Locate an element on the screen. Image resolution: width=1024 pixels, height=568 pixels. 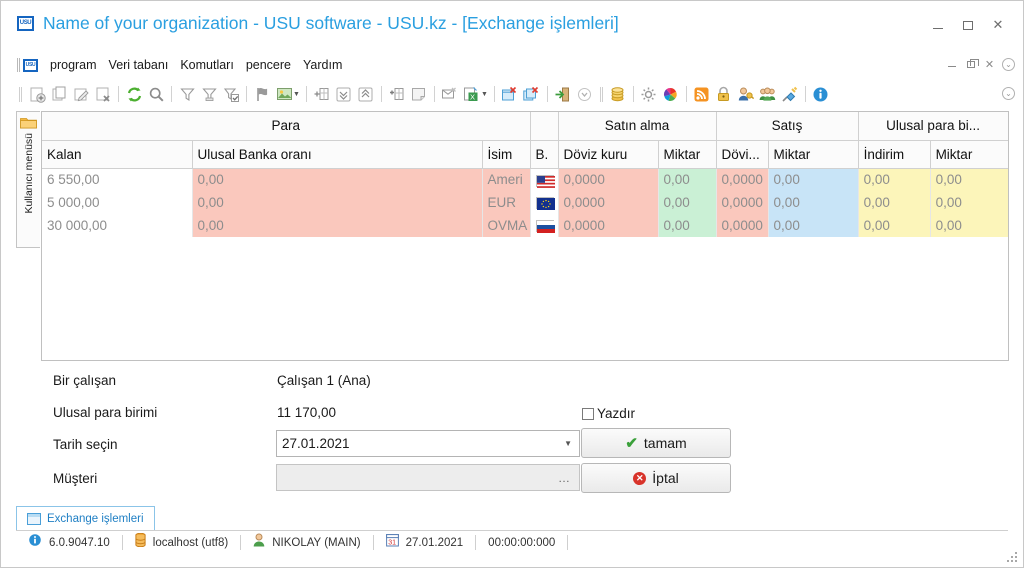
coins-icon is located at coordinates (618, 94).